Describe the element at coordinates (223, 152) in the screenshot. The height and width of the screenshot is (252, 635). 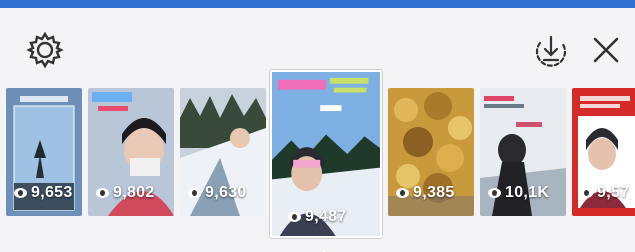
I see `story-thumbnail-3: 9,630` at that location.